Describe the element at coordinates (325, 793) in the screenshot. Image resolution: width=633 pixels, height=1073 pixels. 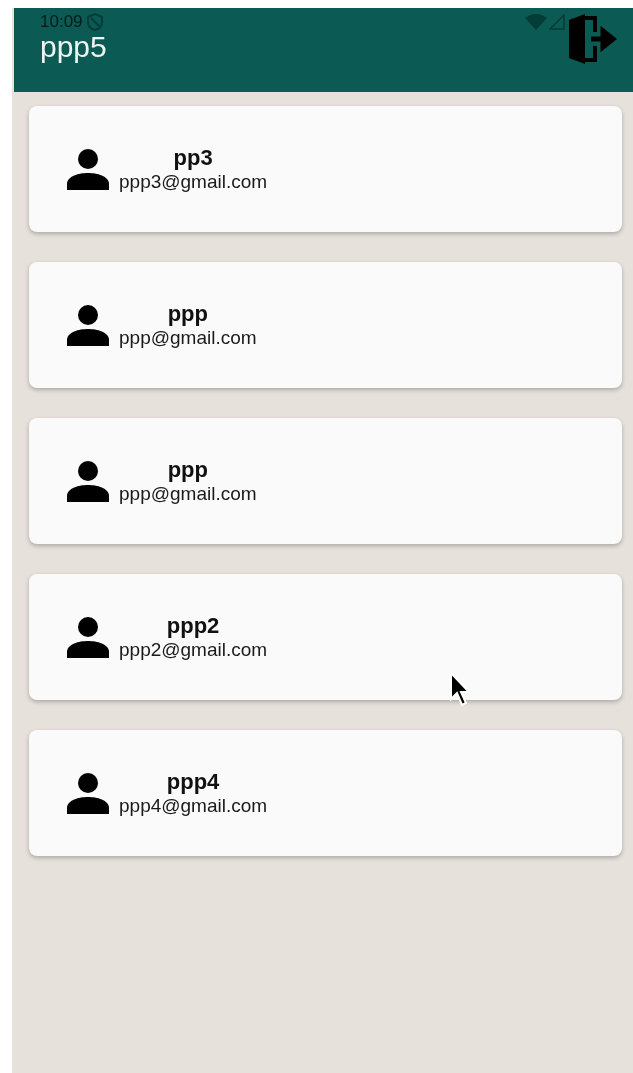
I see `user-card: ppp4 ppp4@gmail.com` at that location.